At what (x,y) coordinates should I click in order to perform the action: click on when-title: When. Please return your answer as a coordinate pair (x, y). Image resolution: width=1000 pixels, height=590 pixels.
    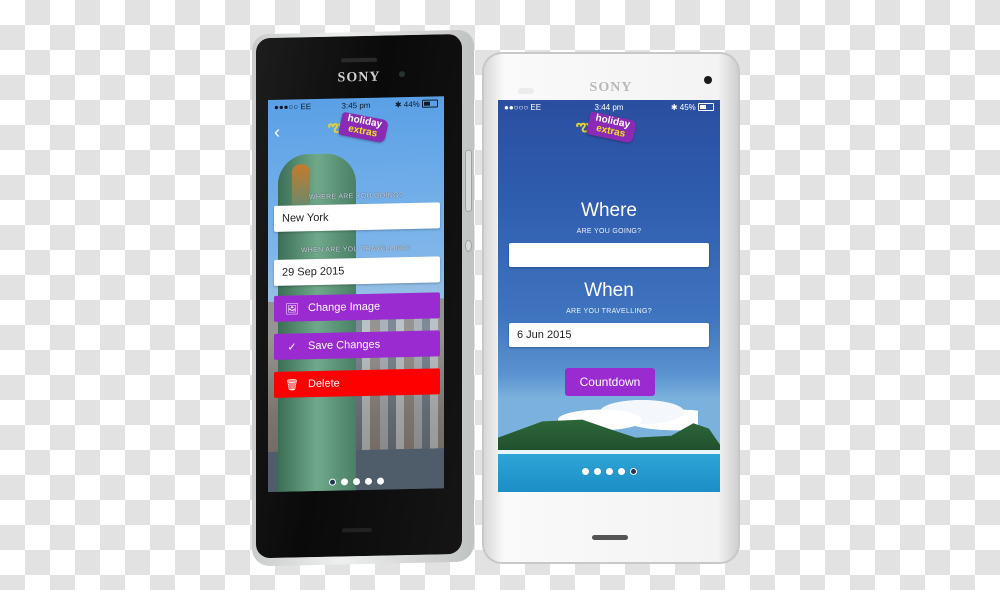
    Looking at the image, I should click on (609, 290).